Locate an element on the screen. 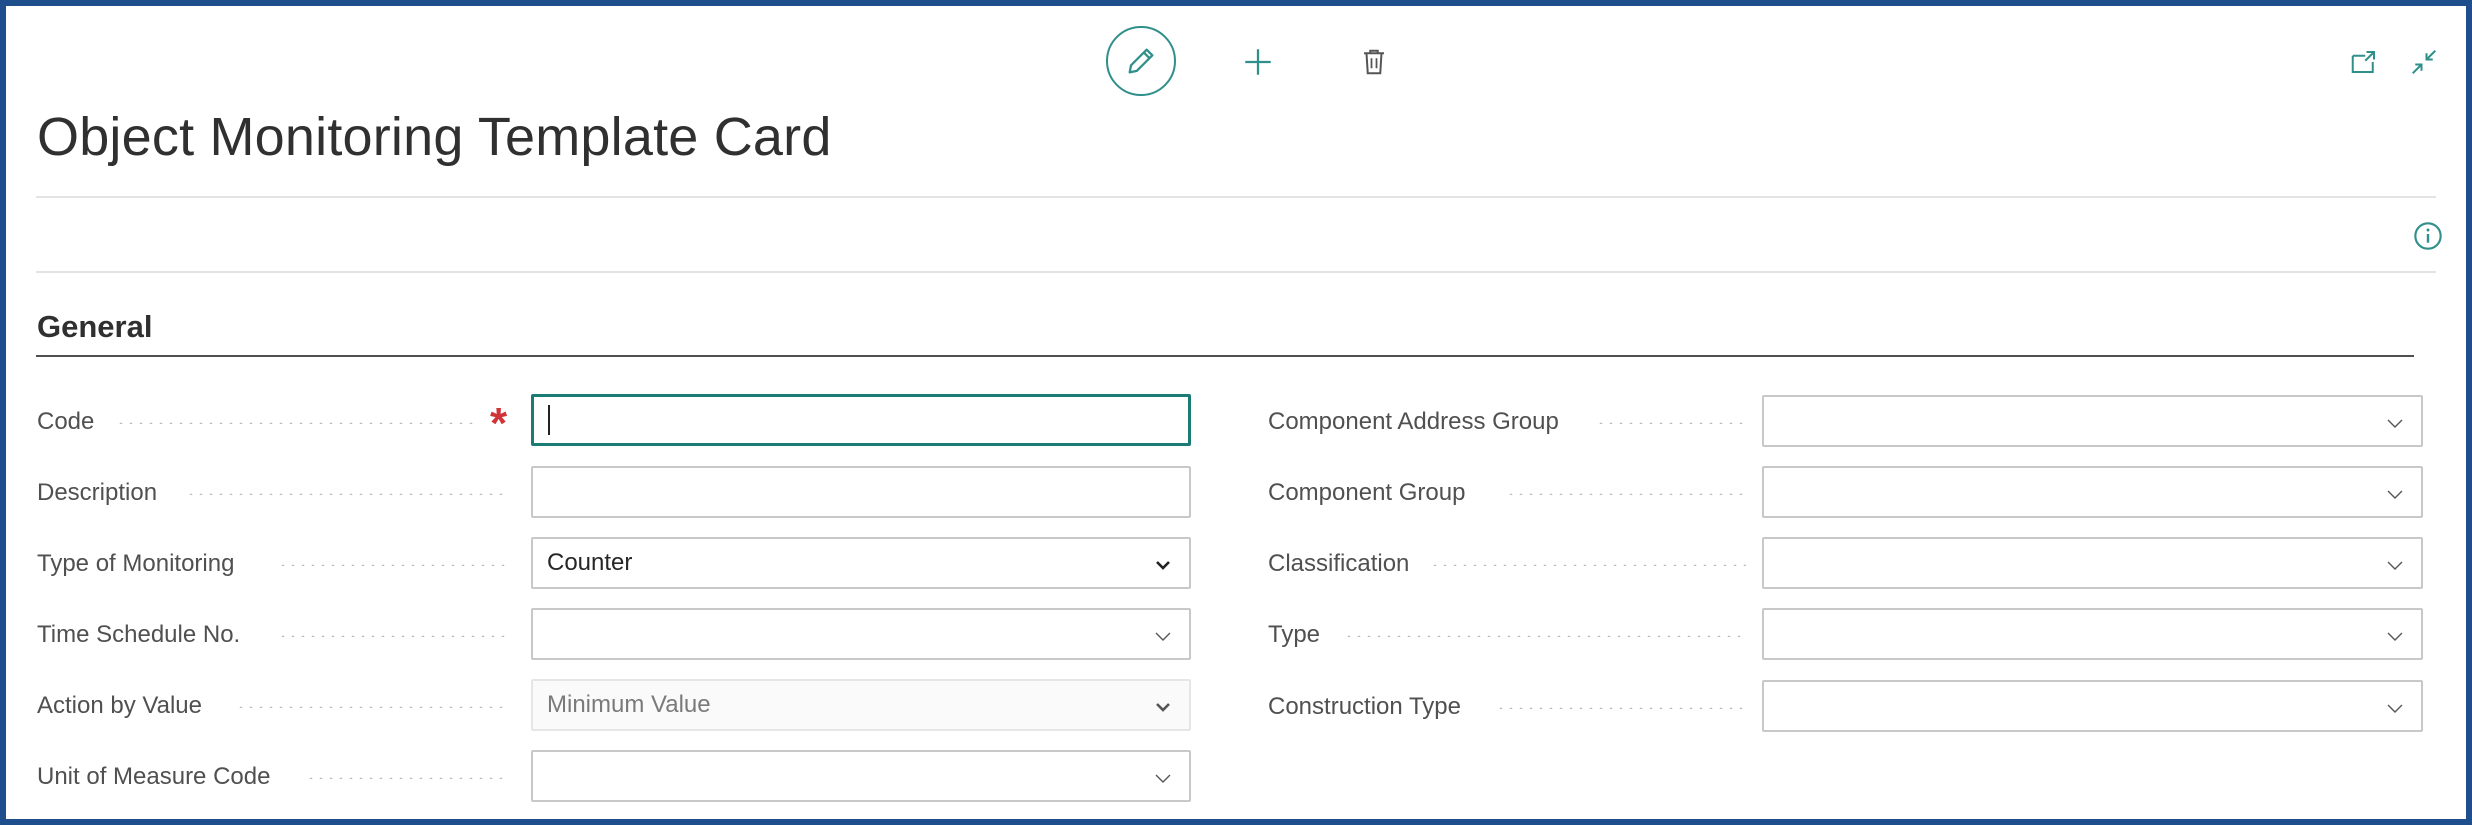 The width and height of the screenshot is (2472, 825). info-button is located at coordinates (2428, 236).